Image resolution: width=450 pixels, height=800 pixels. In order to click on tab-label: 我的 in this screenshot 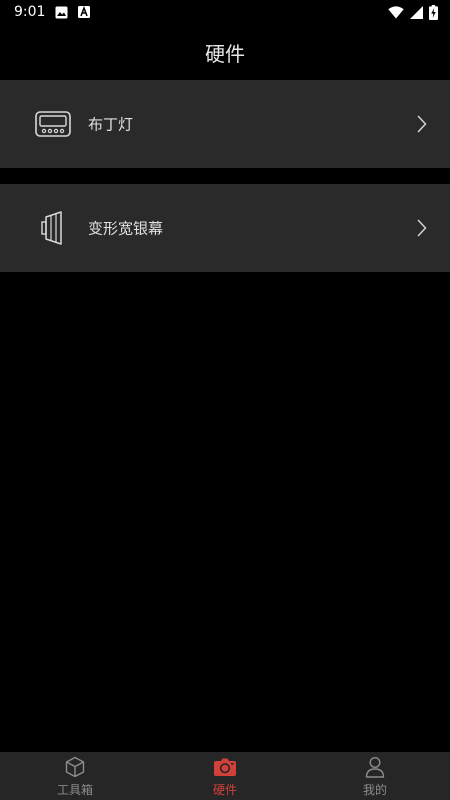, I will do `click(374, 789)`.